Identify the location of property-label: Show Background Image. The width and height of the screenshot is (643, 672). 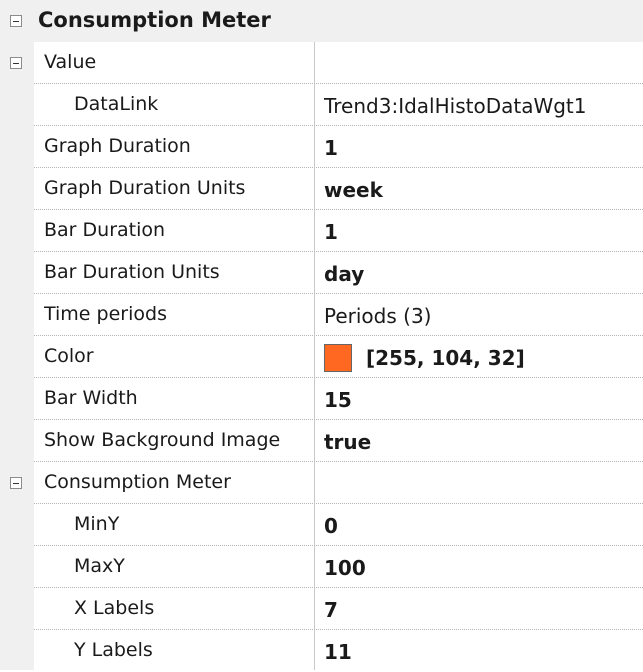
(162, 440).